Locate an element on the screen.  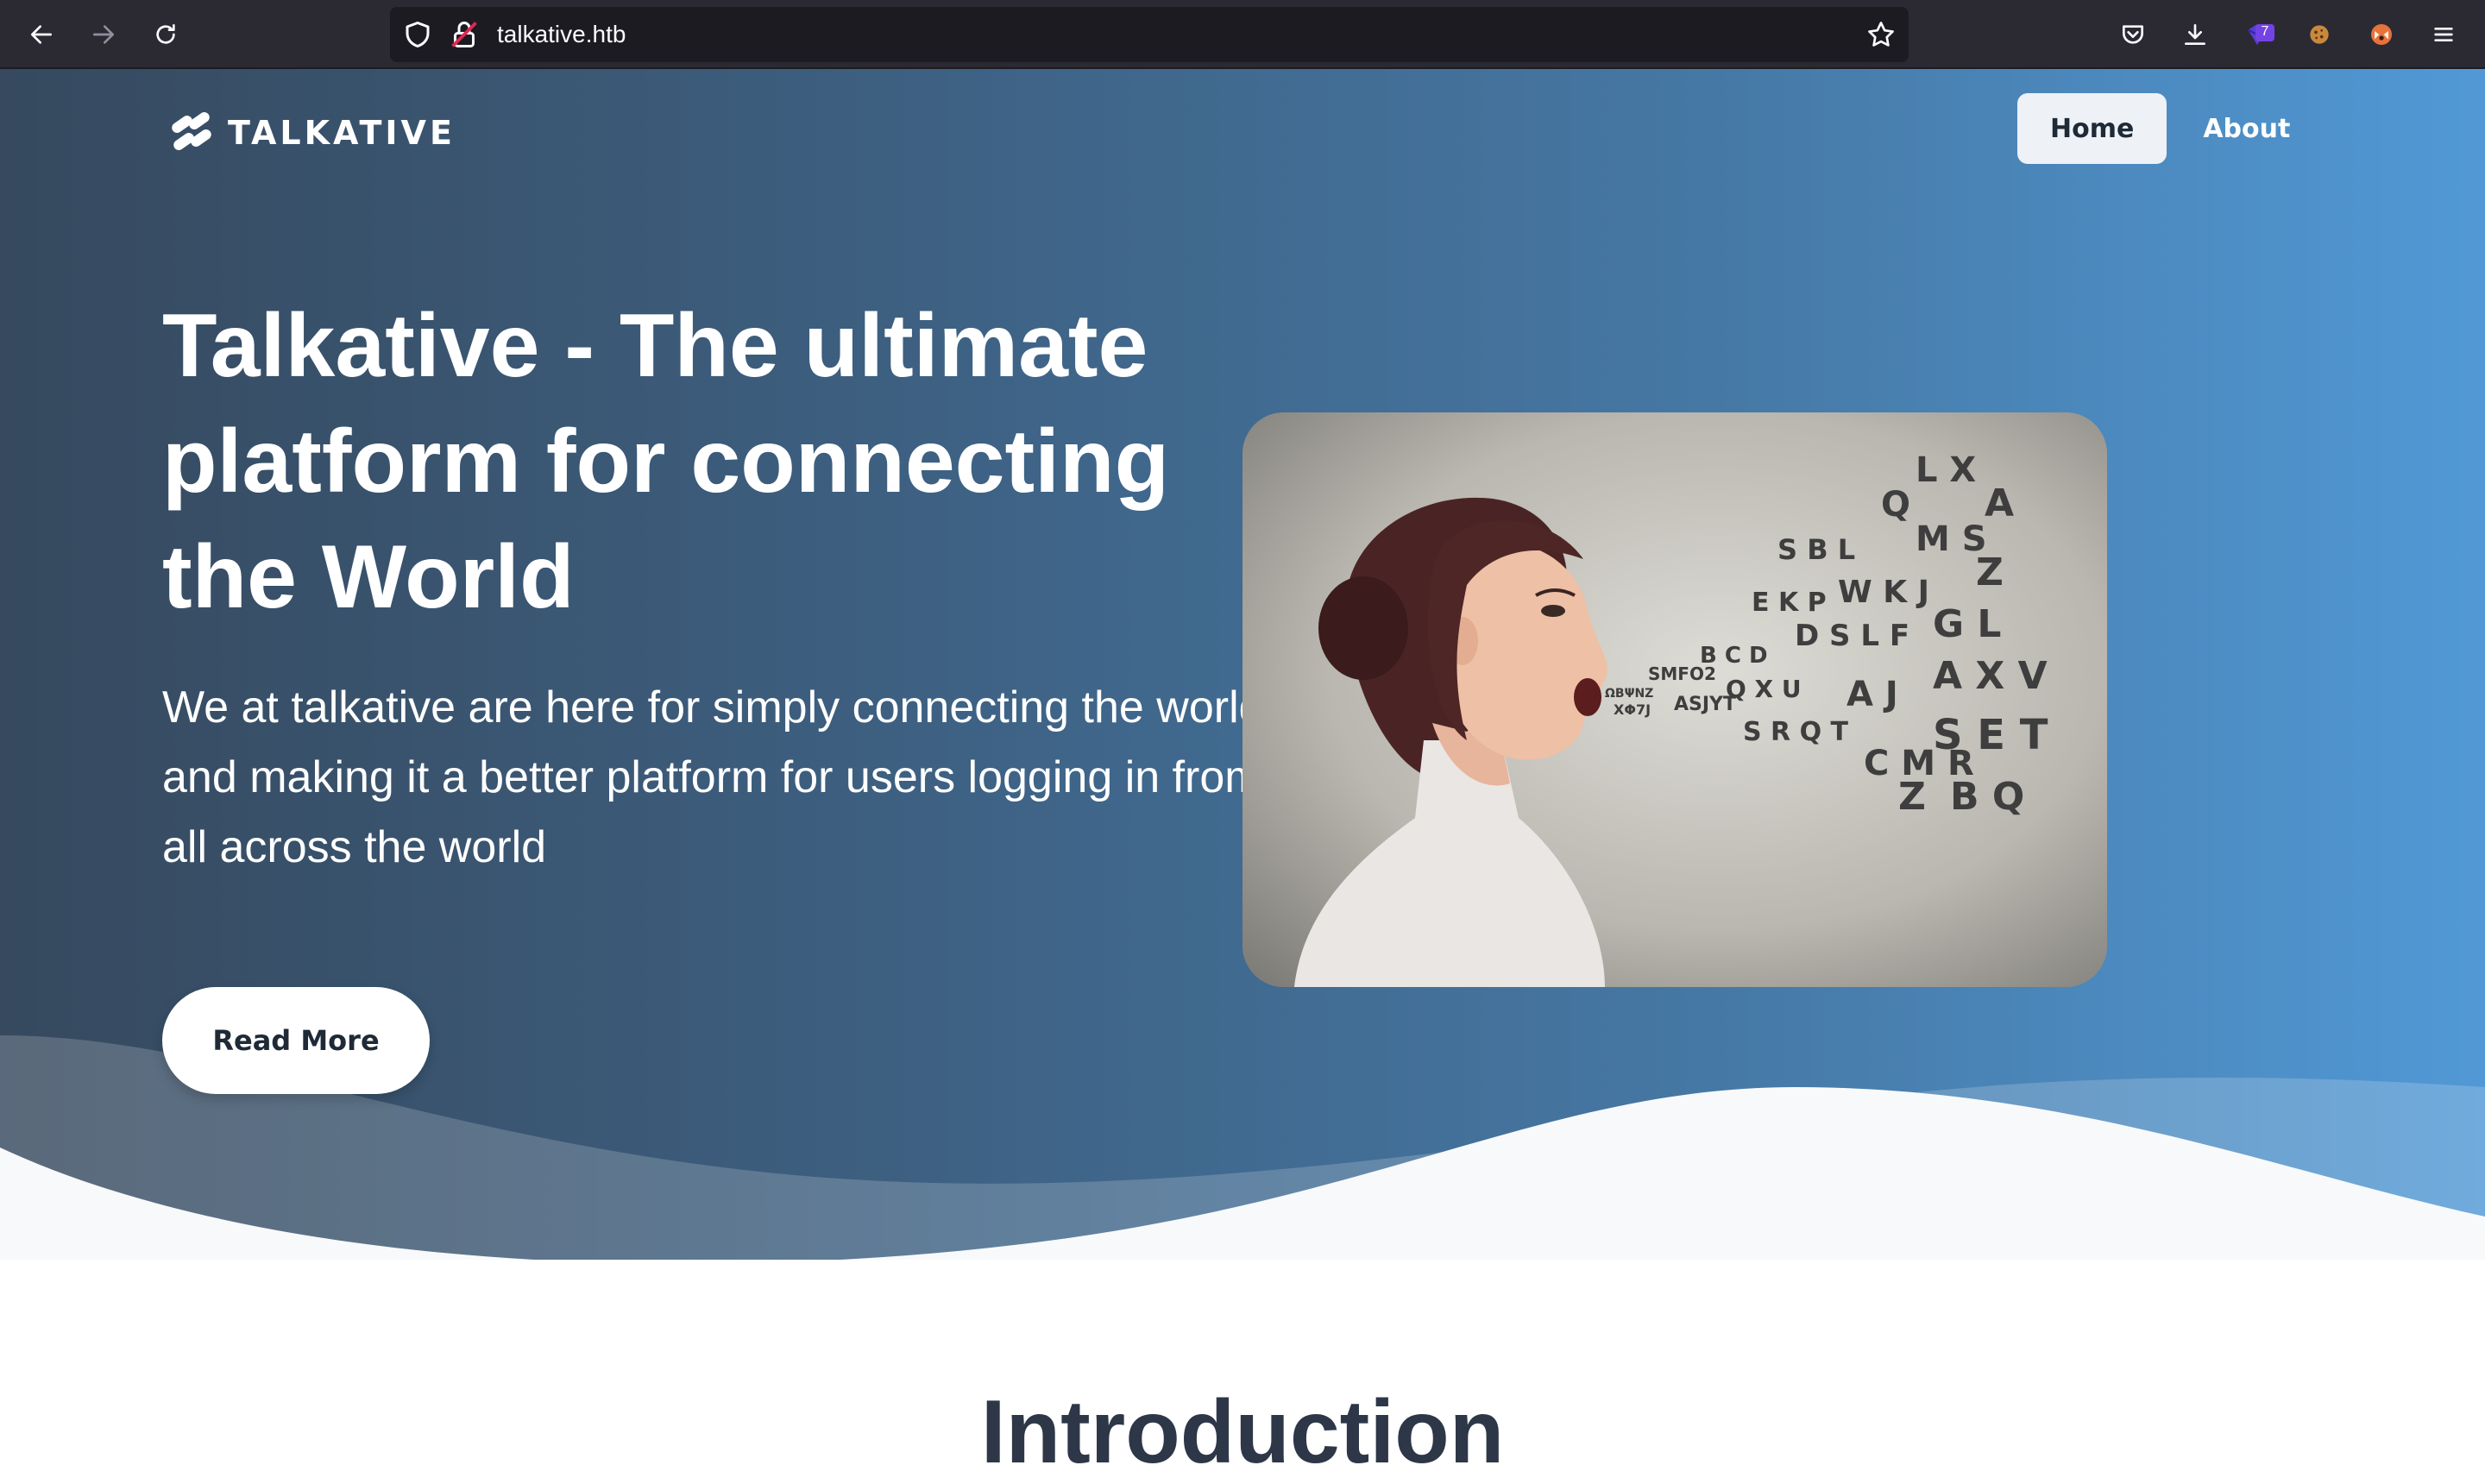
talkative-logo-icon is located at coordinates (191, 131).